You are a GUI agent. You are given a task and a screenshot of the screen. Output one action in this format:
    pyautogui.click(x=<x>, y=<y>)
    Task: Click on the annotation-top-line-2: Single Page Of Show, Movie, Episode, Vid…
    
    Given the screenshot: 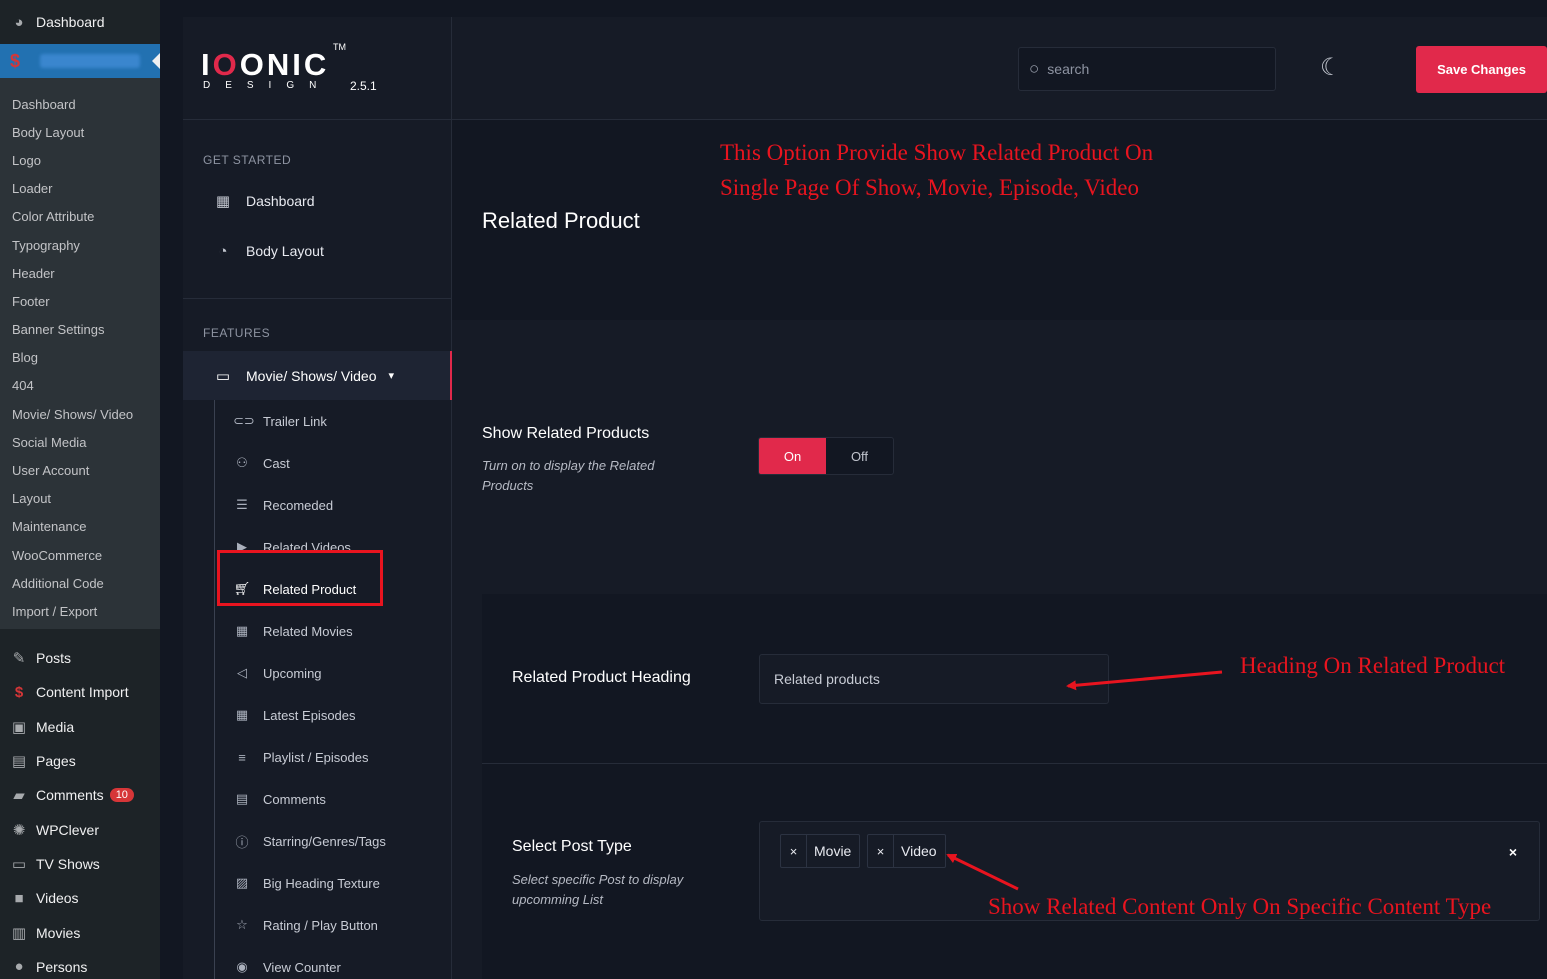 What is the action you would take?
    pyautogui.click(x=929, y=187)
    